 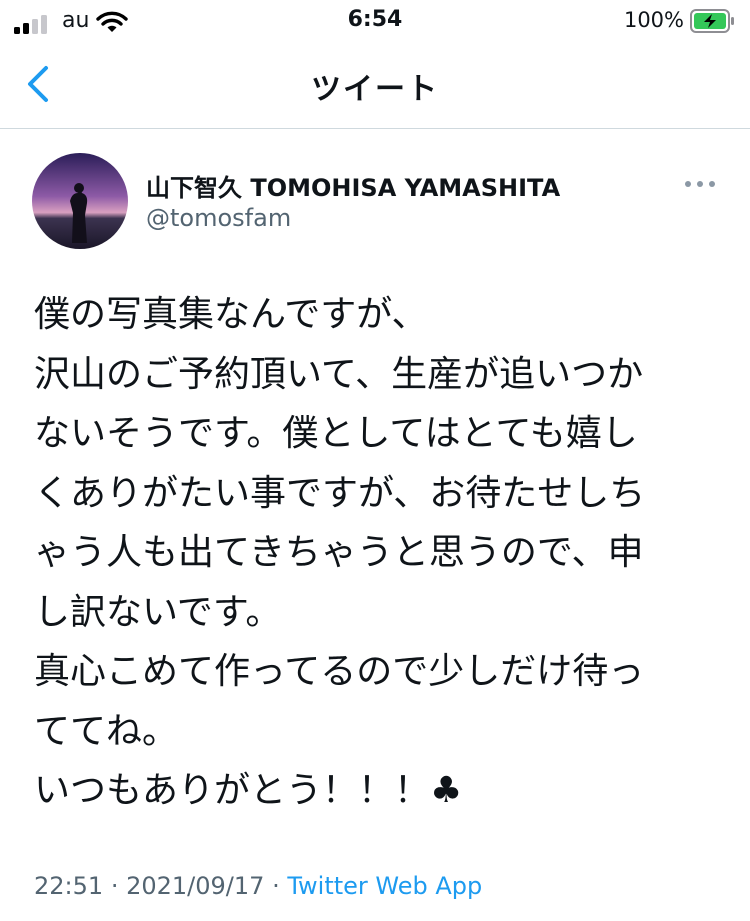 What do you see at coordinates (712, 21) in the screenshot?
I see `battery-charging-icon` at bounding box center [712, 21].